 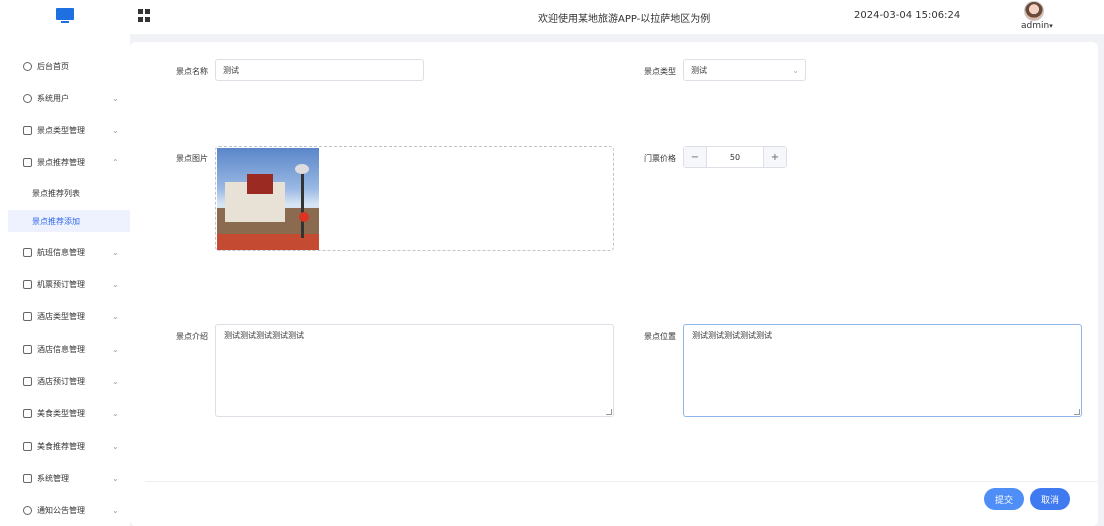 I want to click on sidebar-item-label: 景点推荐添加, so click(x=56, y=221).